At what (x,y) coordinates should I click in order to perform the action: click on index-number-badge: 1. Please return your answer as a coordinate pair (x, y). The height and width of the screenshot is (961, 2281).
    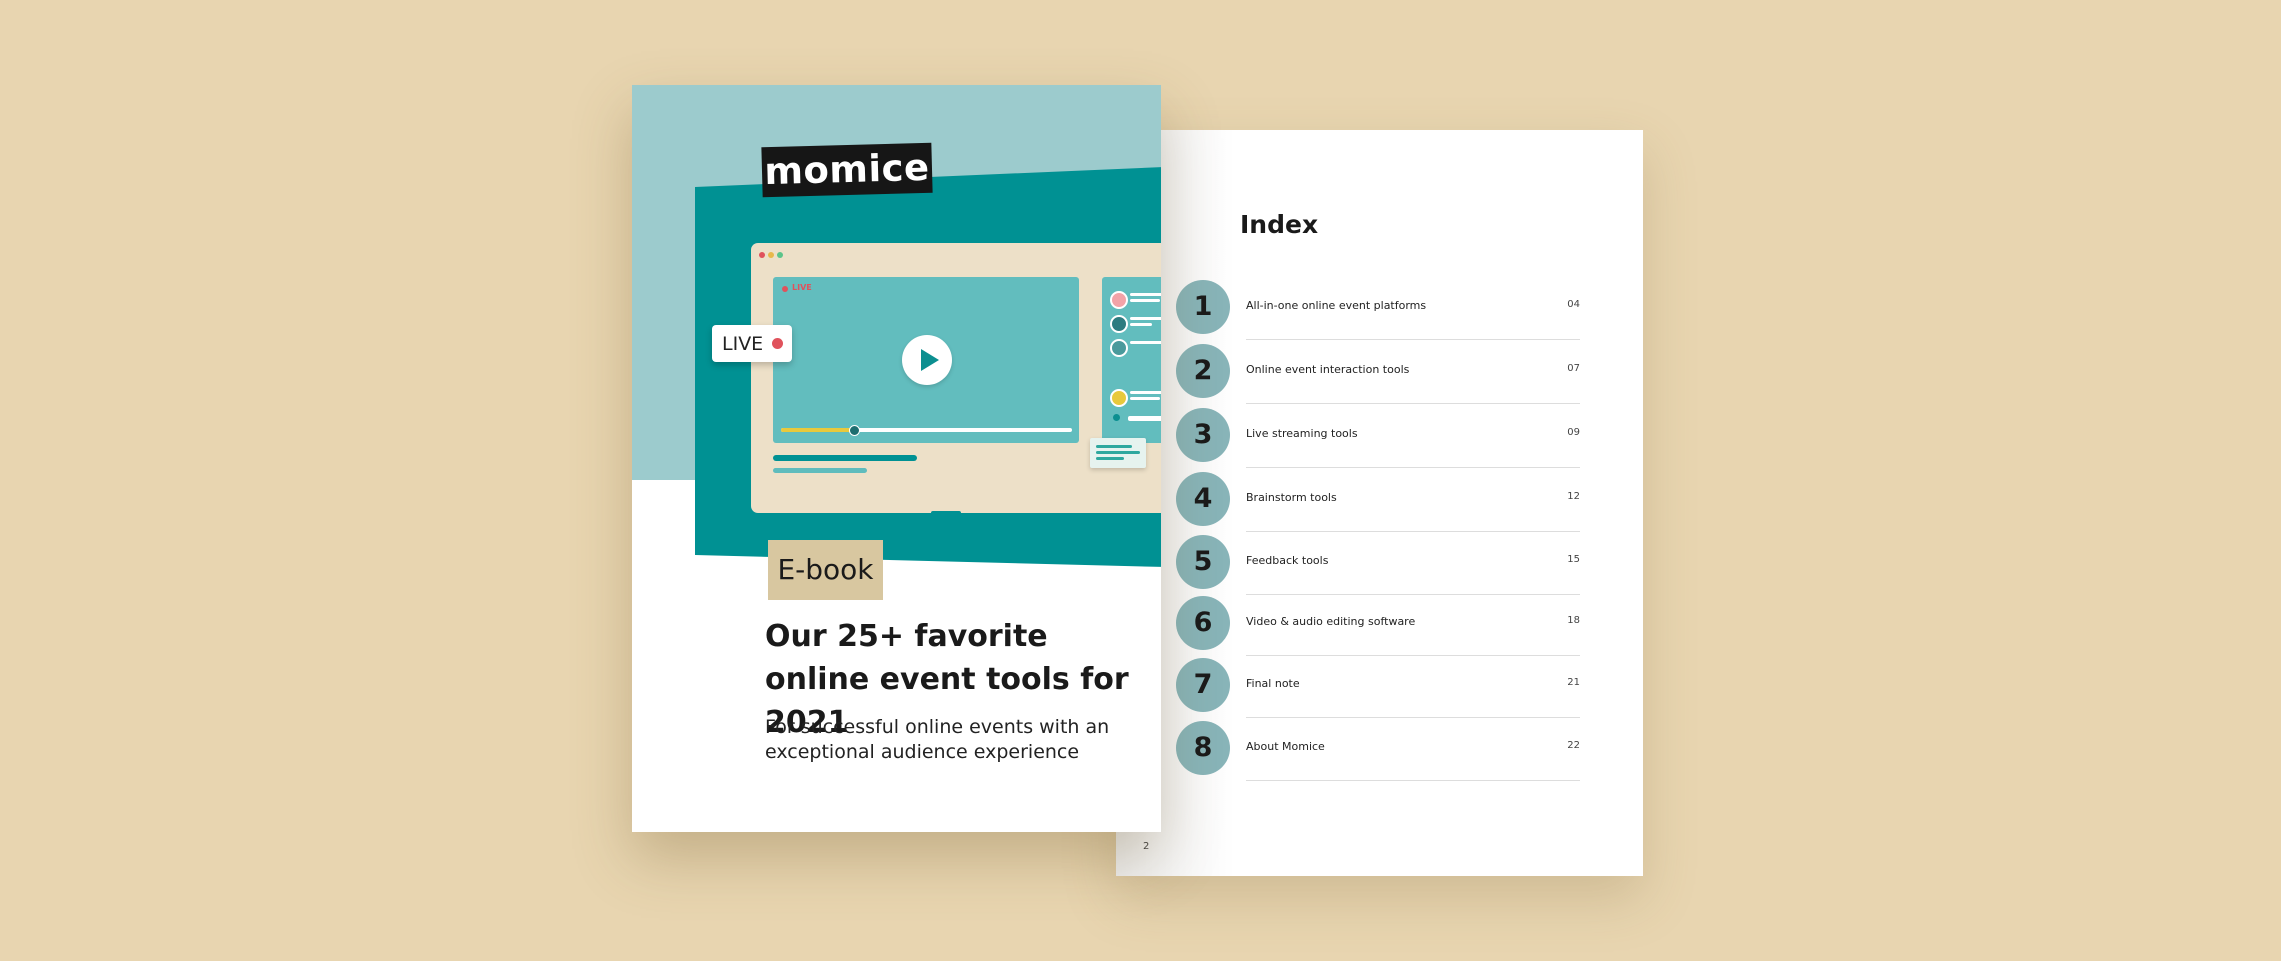
    Looking at the image, I should click on (1203, 307).